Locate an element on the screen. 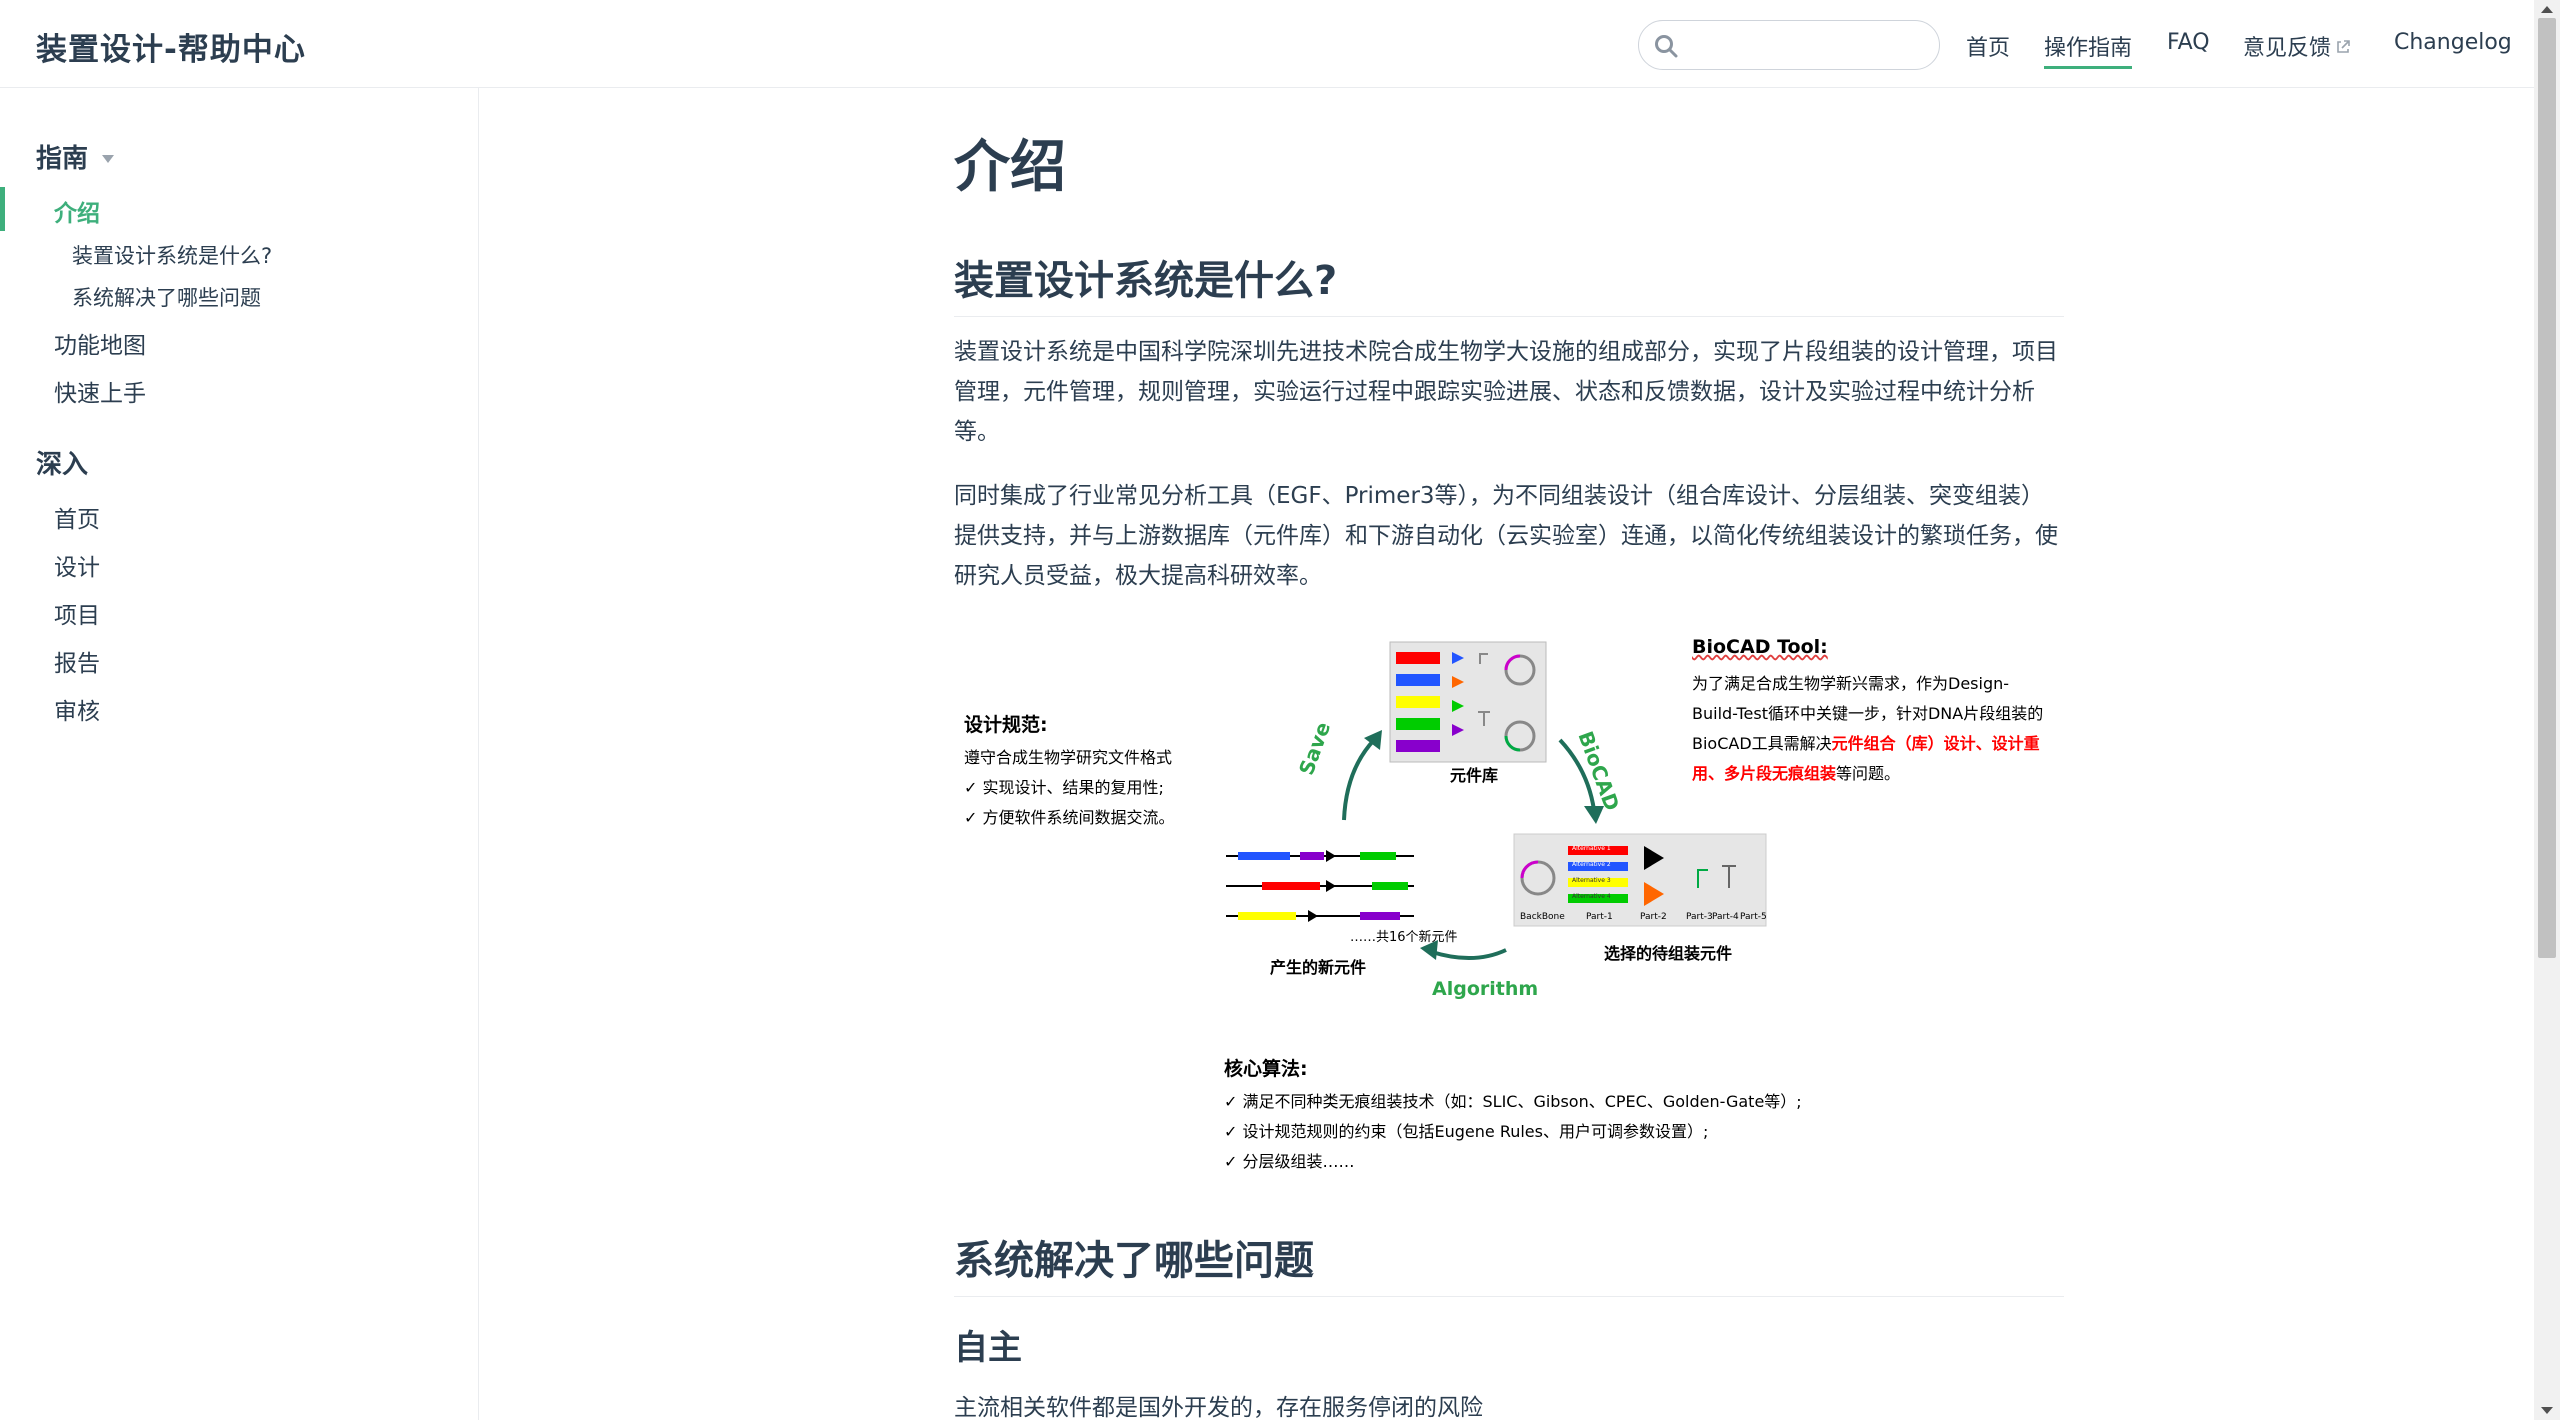 Image resolution: width=2560 pixels, height=1428 pixels. sidebar-item-intro: 介绍 is located at coordinates (77, 211).